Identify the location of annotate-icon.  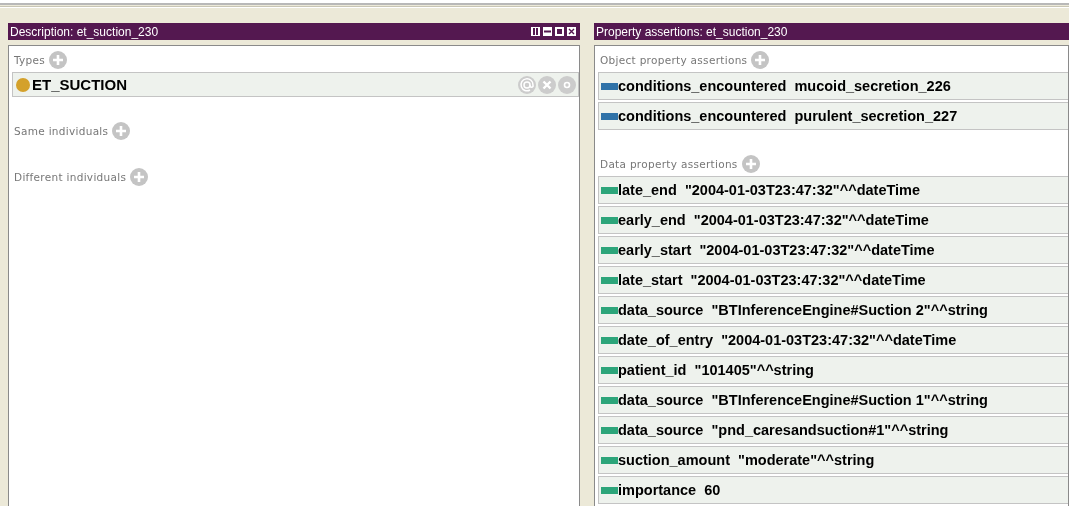
(527, 84).